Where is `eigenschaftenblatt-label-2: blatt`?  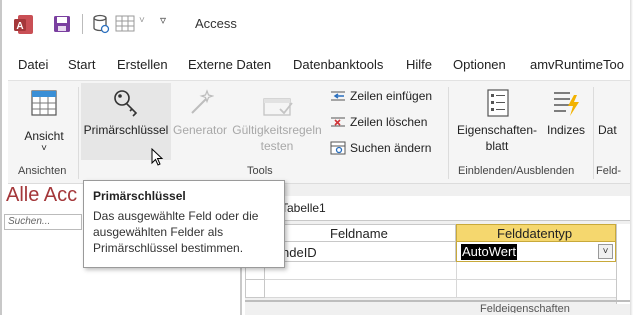
eigenschaftenblatt-label-2: blatt is located at coordinates (497, 146).